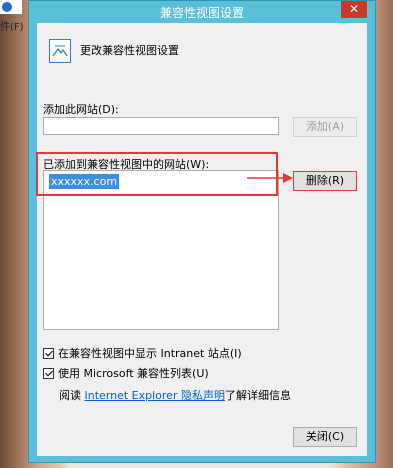 The height and width of the screenshot is (468, 393). I want to click on intranet-checkbox, so click(48, 353).